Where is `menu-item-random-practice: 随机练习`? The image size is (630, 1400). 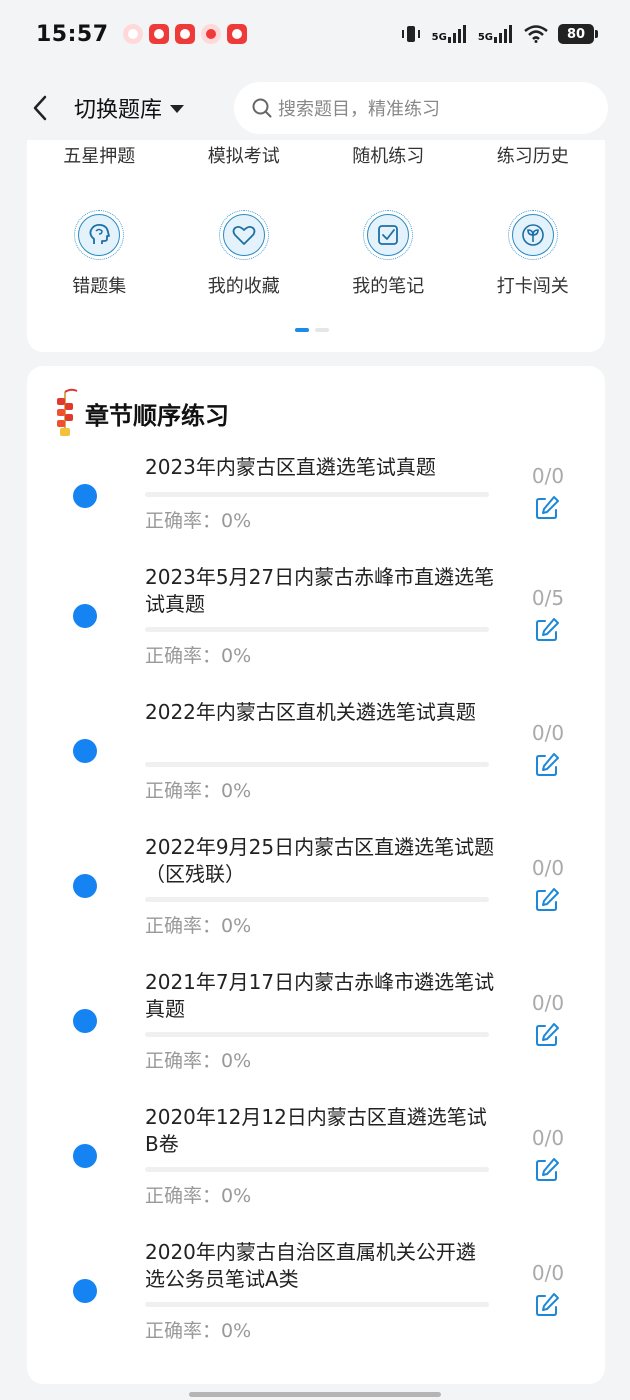 menu-item-random-practice: 随机练习 is located at coordinates (388, 155).